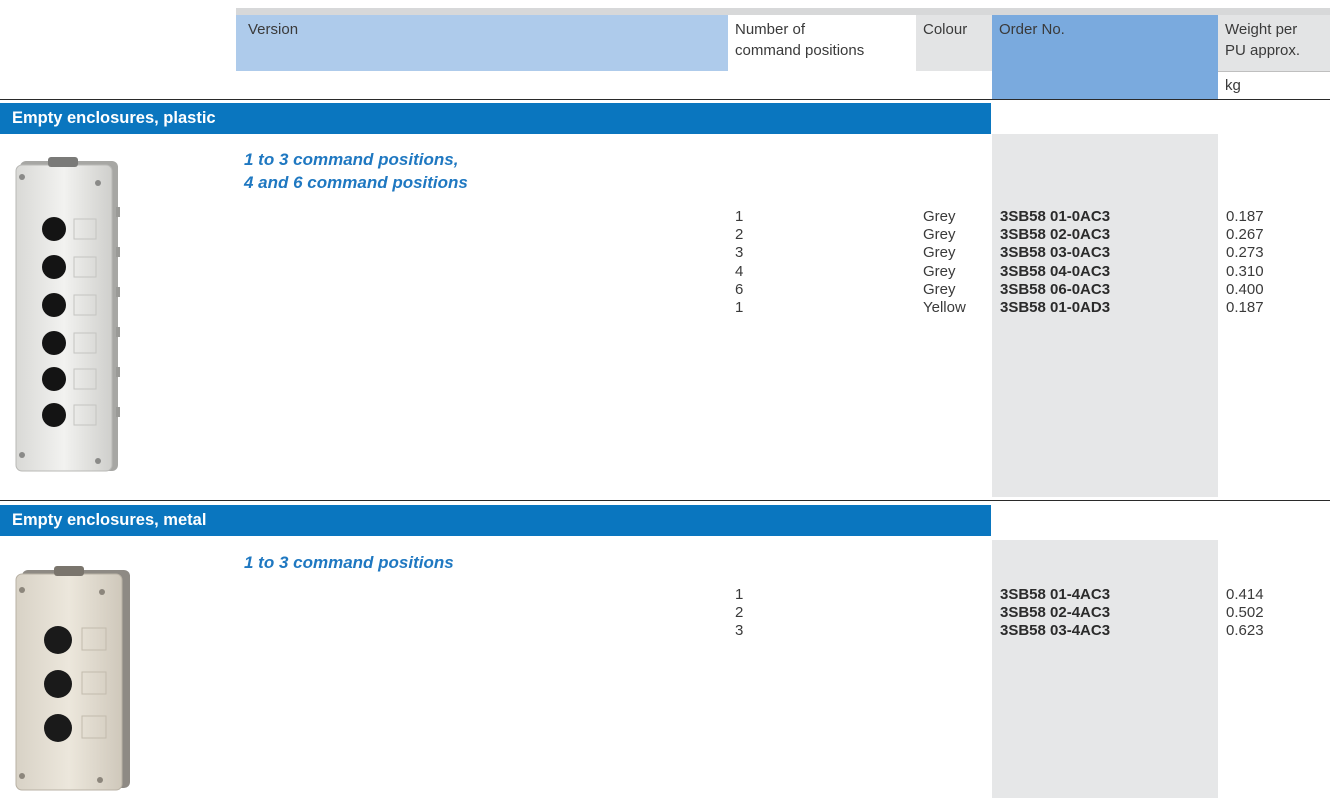 This screenshot has height=798, width=1330. I want to click on order-no-cell: 3SB58 06-0AC3, so click(1055, 289).